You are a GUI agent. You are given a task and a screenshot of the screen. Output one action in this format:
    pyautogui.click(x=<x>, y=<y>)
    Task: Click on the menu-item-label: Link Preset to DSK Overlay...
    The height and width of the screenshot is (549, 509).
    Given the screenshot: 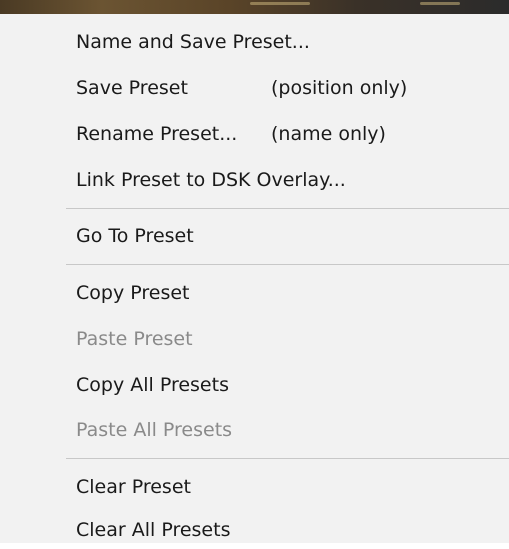 What is the action you would take?
    pyautogui.click(x=211, y=180)
    